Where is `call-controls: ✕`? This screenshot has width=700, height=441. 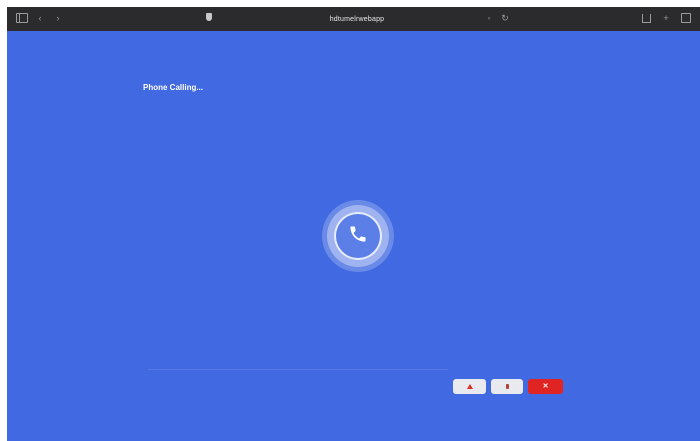
call-controls: ✕ is located at coordinates (508, 386).